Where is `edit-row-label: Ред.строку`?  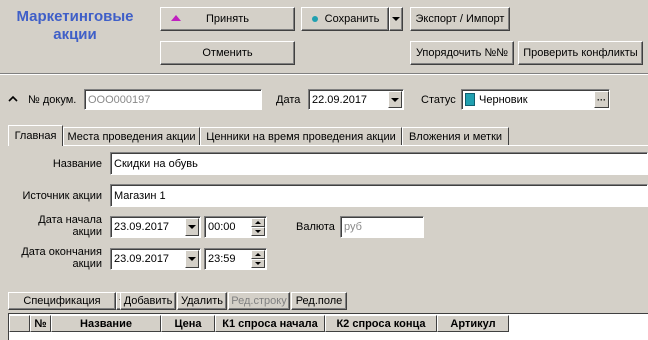 edit-row-label: Ред.строку is located at coordinates (259, 301).